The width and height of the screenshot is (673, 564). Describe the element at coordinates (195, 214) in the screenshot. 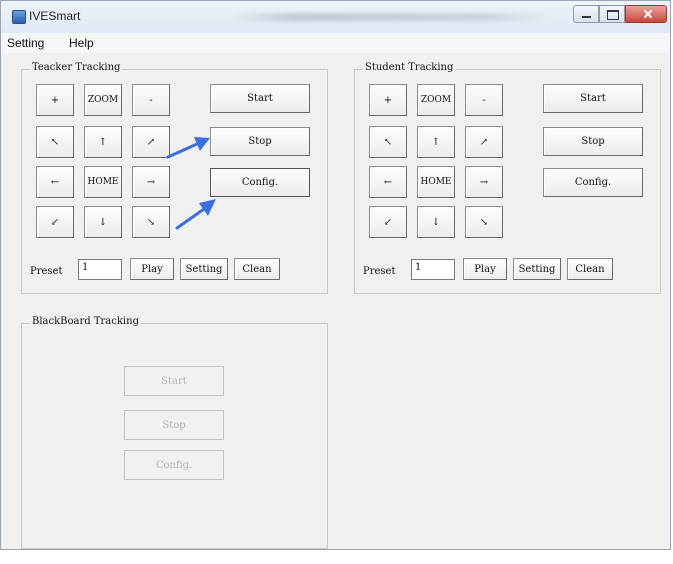

I see `arrow-to-config-icon` at that location.